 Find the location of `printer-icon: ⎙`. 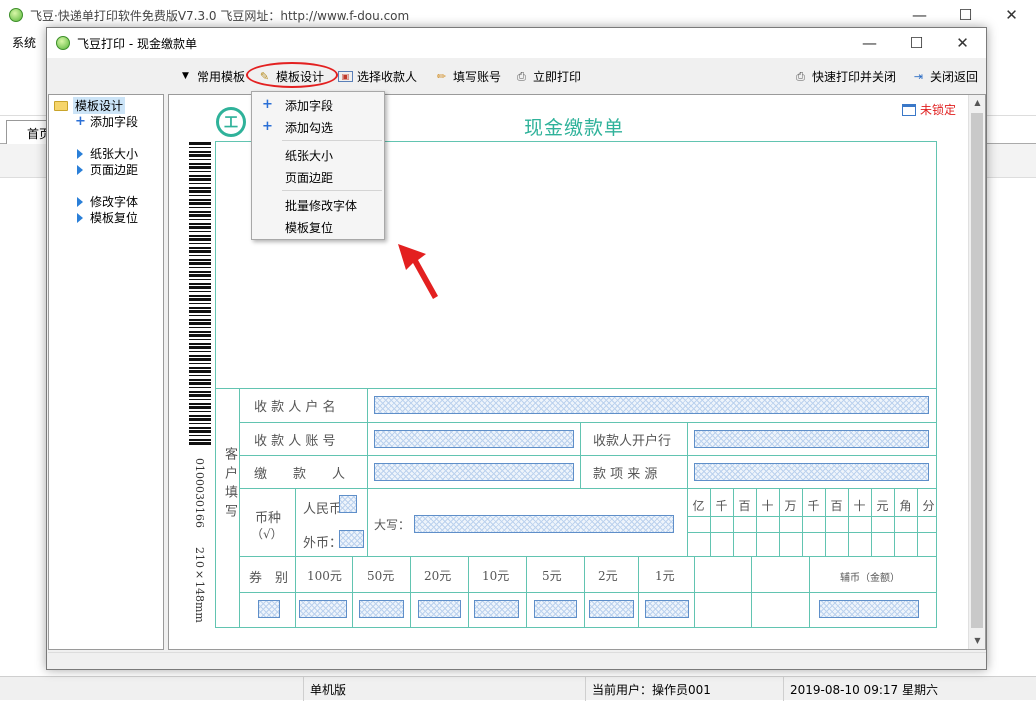

printer-icon: ⎙ is located at coordinates (800, 76).